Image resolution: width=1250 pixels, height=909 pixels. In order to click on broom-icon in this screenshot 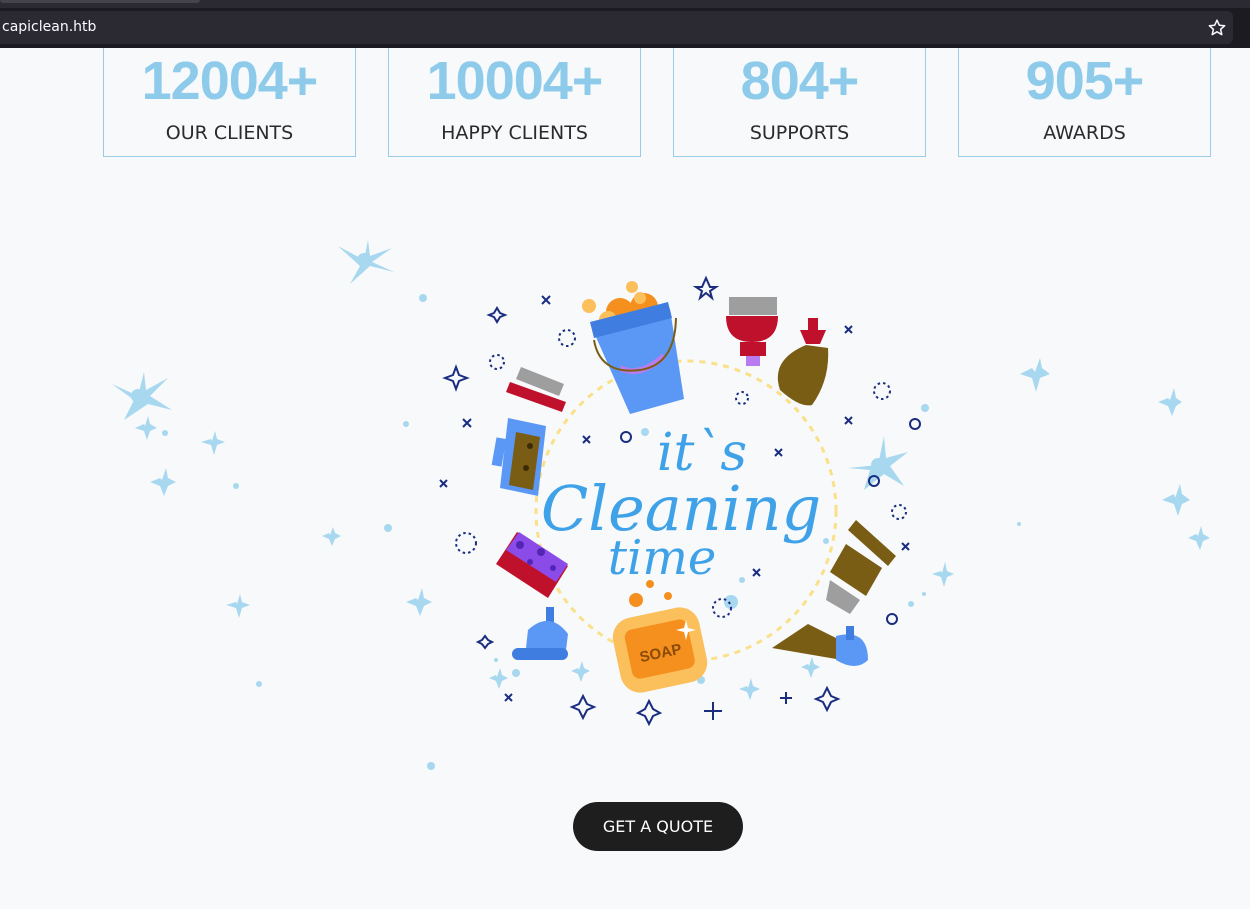, I will do `click(861, 567)`.